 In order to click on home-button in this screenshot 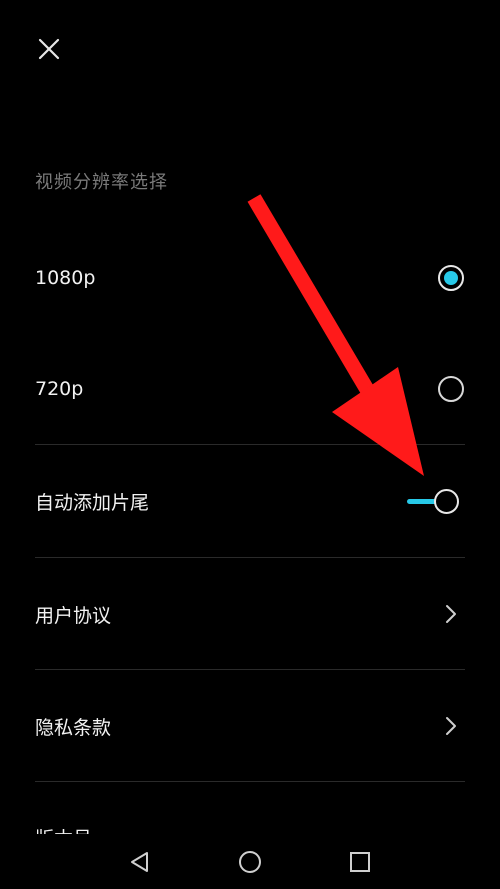, I will do `click(250, 862)`.